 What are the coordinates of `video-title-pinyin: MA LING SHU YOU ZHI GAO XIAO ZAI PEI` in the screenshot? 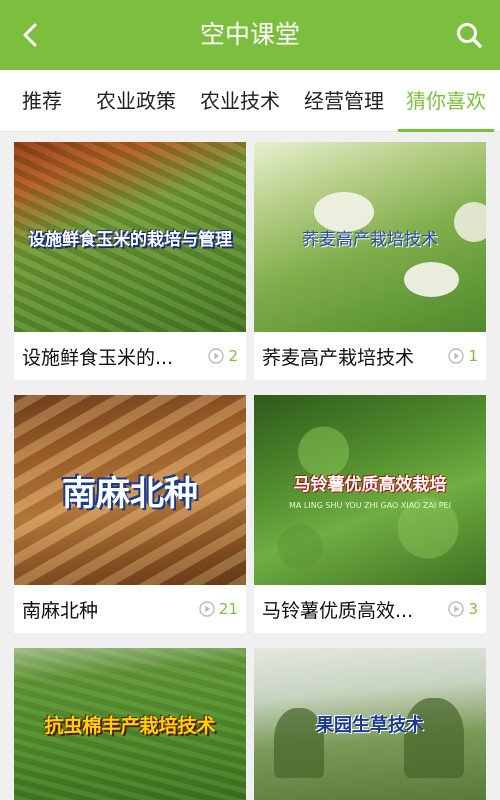 It's located at (370, 505).